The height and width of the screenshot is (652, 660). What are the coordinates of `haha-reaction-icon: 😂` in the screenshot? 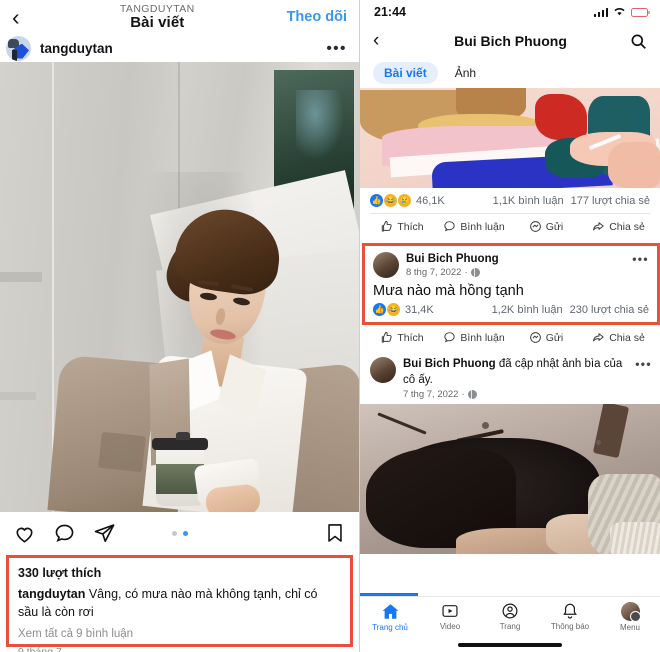 It's located at (390, 200).